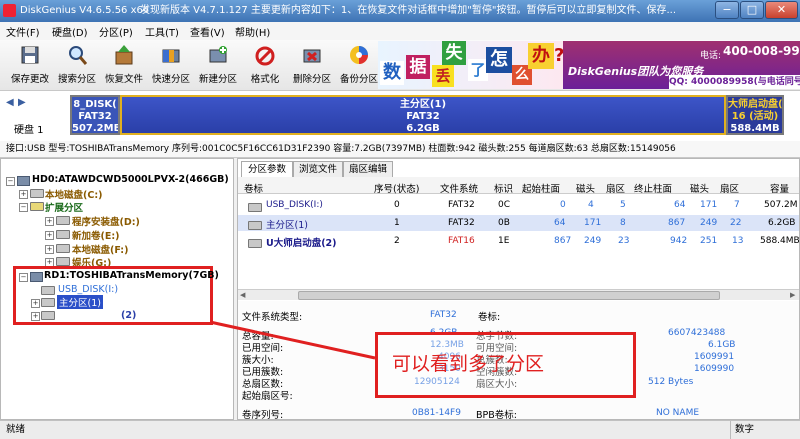 This screenshot has width=800, height=439. Describe the element at coordinates (100, 249) in the screenshot. I see `tree-item-f: 本地磁盘(F:)` at that location.